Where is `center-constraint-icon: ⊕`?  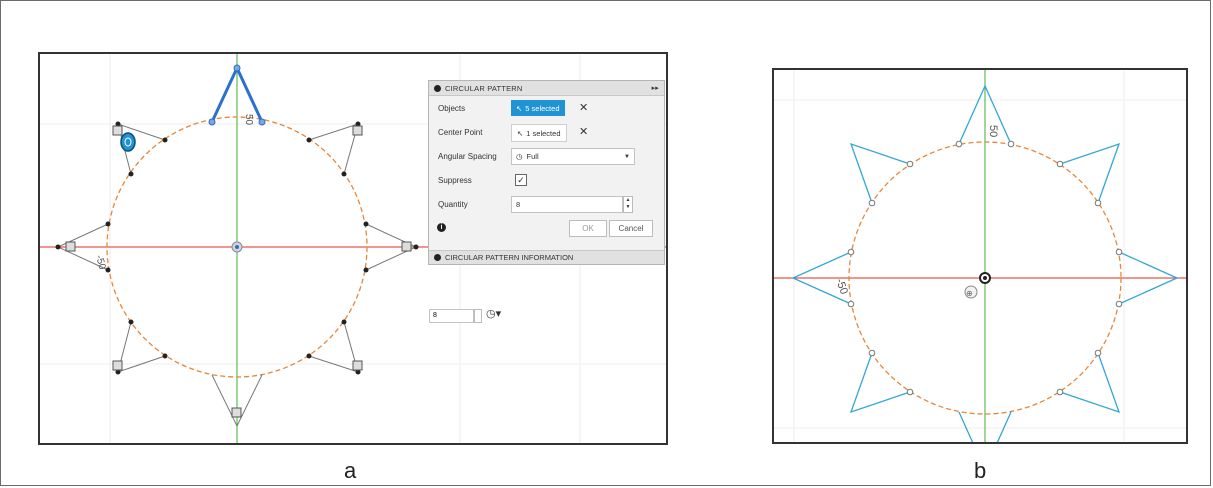
center-constraint-icon: ⊕ is located at coordinates (971, 292).